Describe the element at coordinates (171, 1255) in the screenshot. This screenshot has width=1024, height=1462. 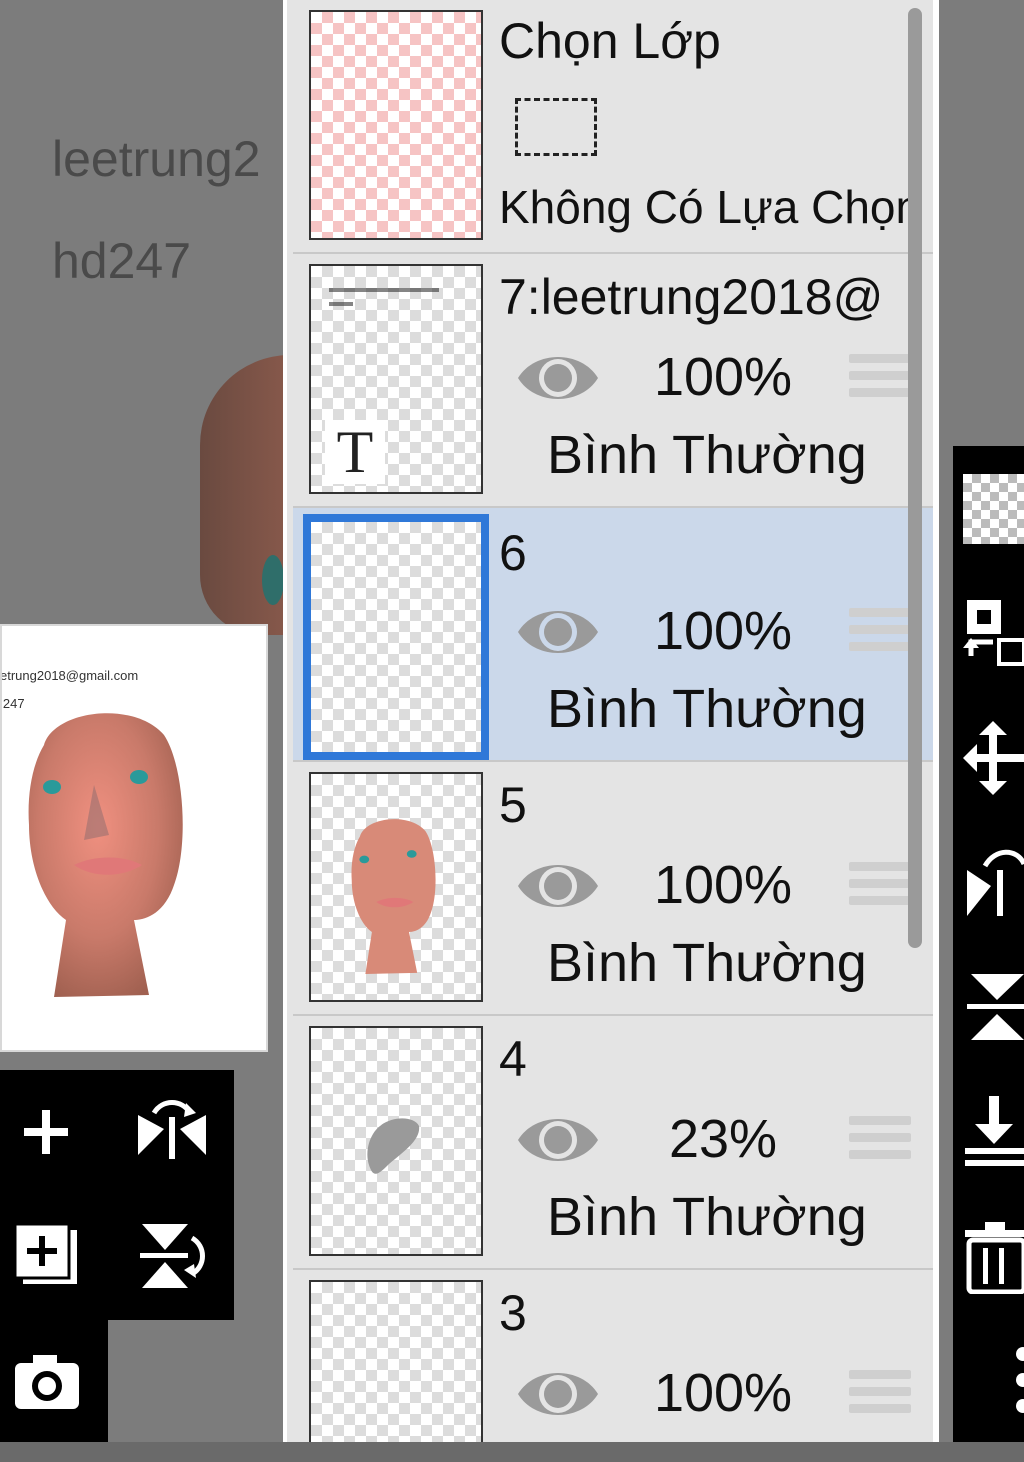
I see `flip-vertical-icon` at that location.